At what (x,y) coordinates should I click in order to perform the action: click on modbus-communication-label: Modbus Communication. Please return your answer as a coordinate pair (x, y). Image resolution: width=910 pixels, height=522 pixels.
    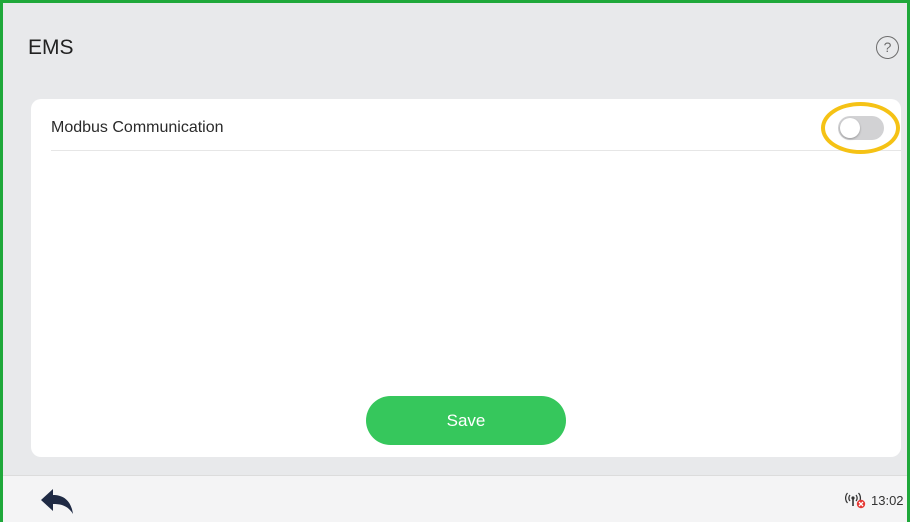
    Looking at the image, I should click on (137, 127).